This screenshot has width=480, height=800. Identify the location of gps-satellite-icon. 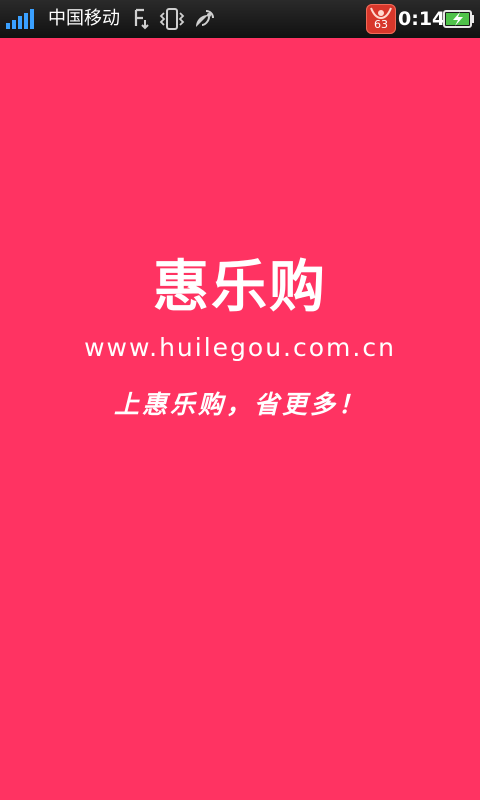
(205, 18).